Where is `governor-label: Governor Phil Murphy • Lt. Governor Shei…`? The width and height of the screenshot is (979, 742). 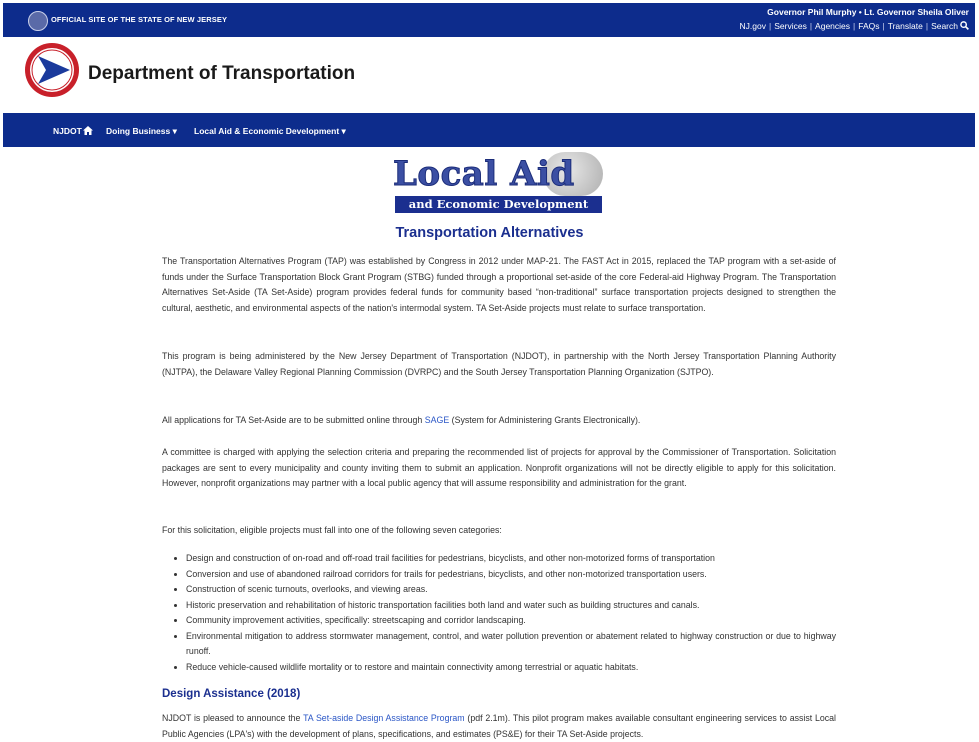 governor-label: Governor Phil Murphy • Lt. Governor Shei… is located at coordinates (868, 12).